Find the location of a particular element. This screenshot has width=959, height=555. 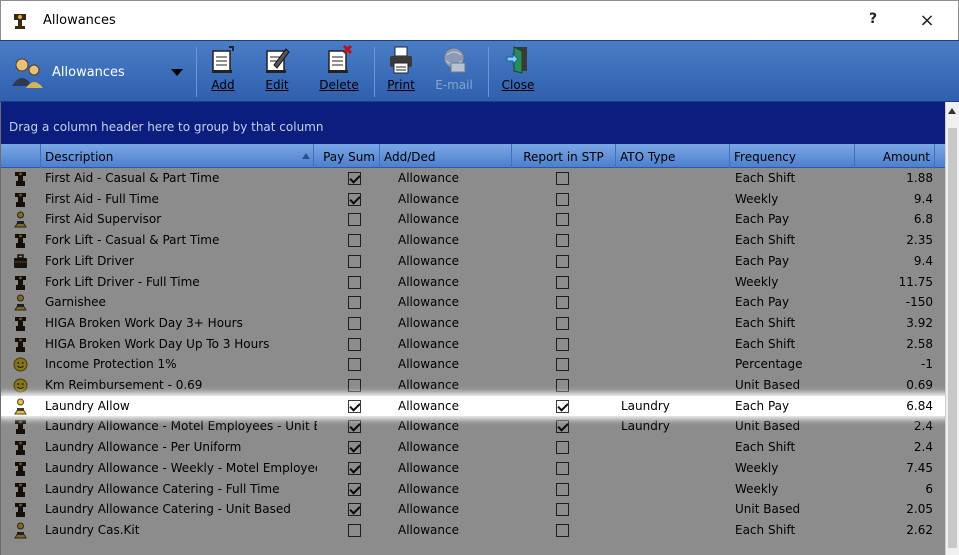

column-header-pay-sum: Pay Sum is located at coordinates (347, 156).